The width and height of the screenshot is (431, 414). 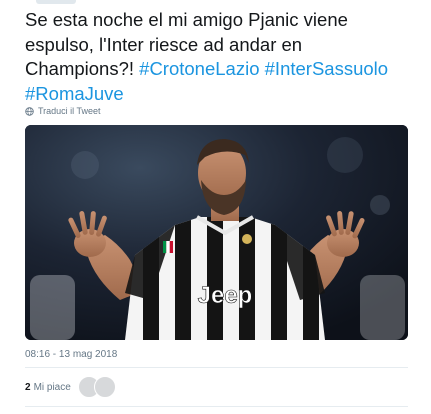 I want to click on likes-label: Mi piace, so click(x=52, y=387).